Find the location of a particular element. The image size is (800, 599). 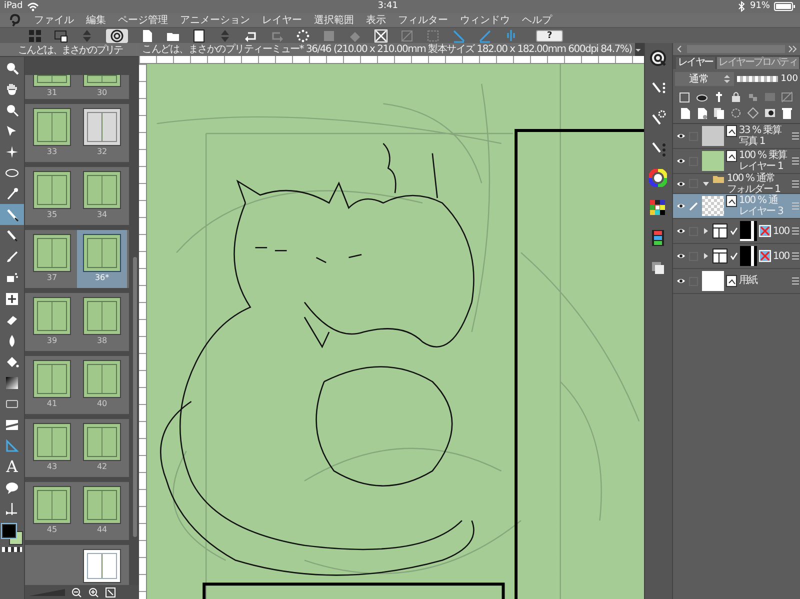

menu-item: 表示 is located at coordinates (376, 20).